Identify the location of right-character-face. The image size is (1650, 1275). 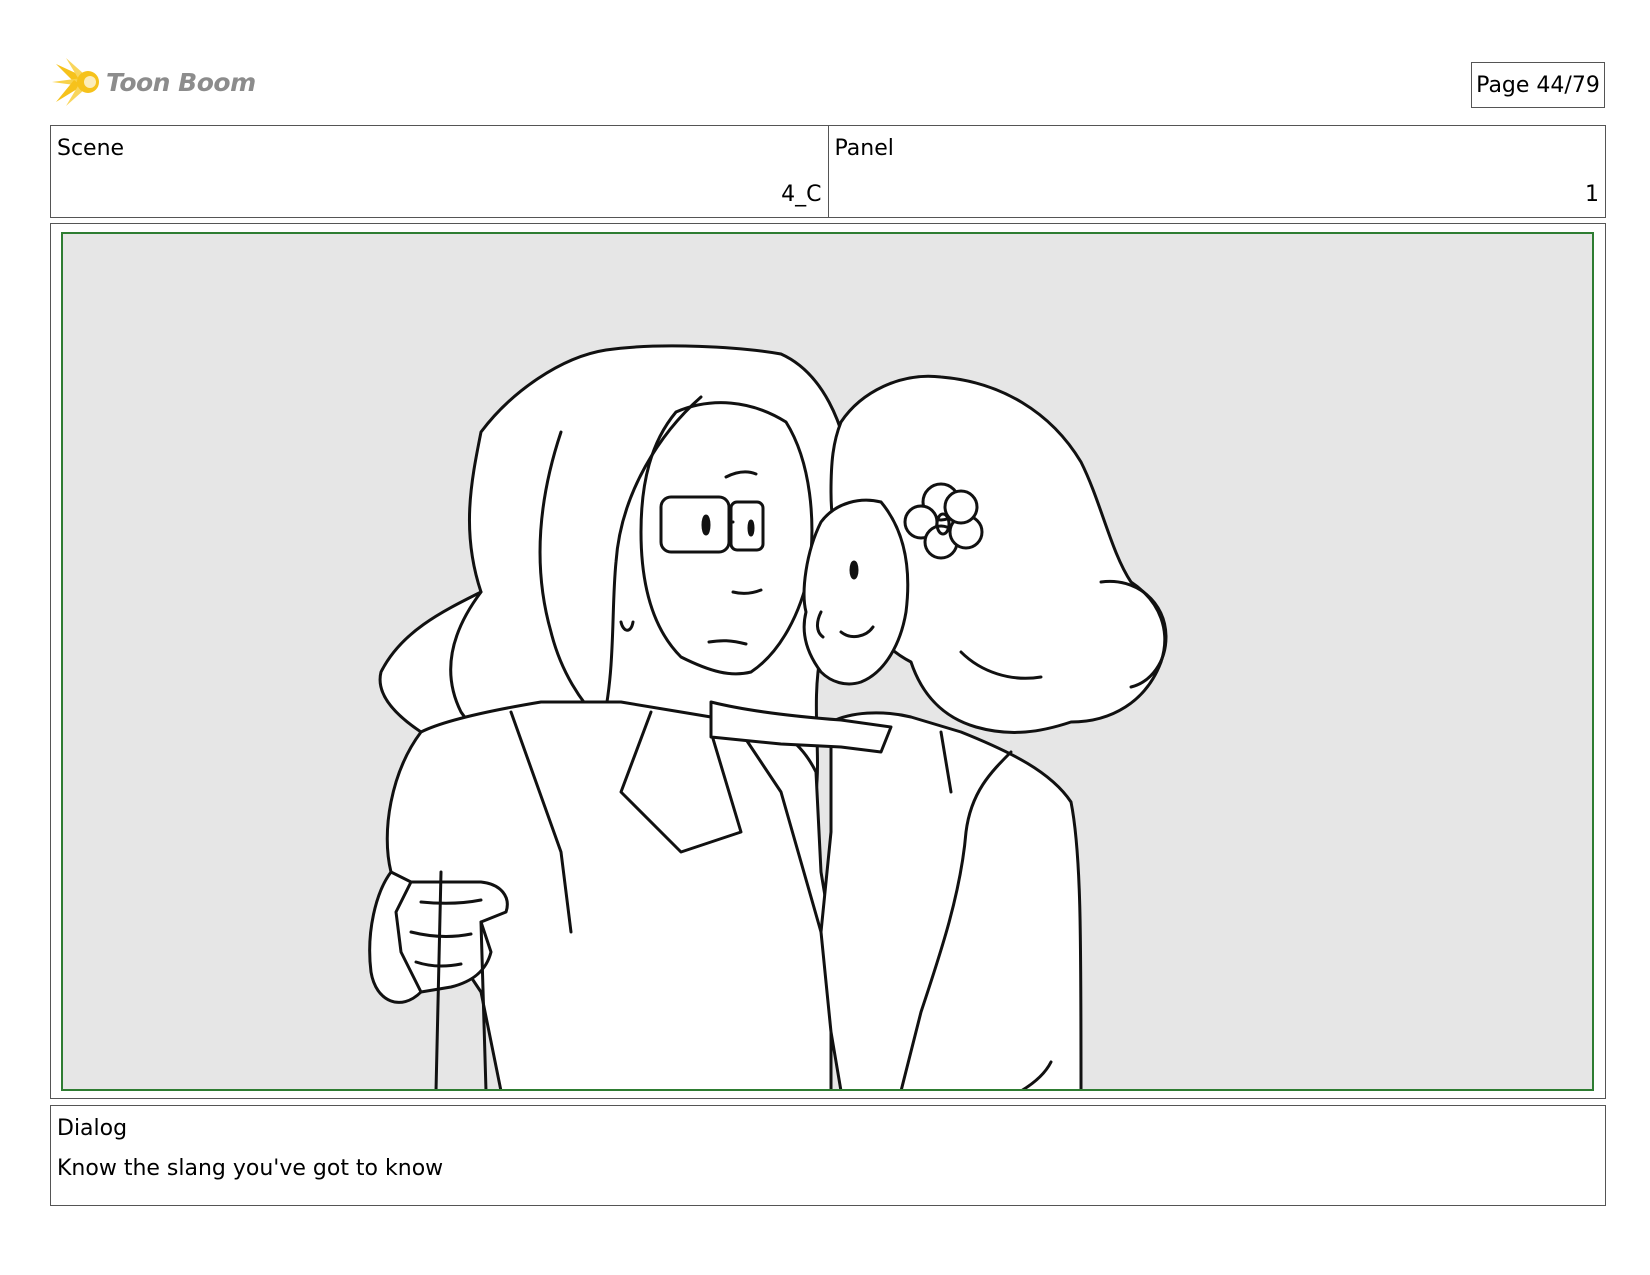
(856, 592).